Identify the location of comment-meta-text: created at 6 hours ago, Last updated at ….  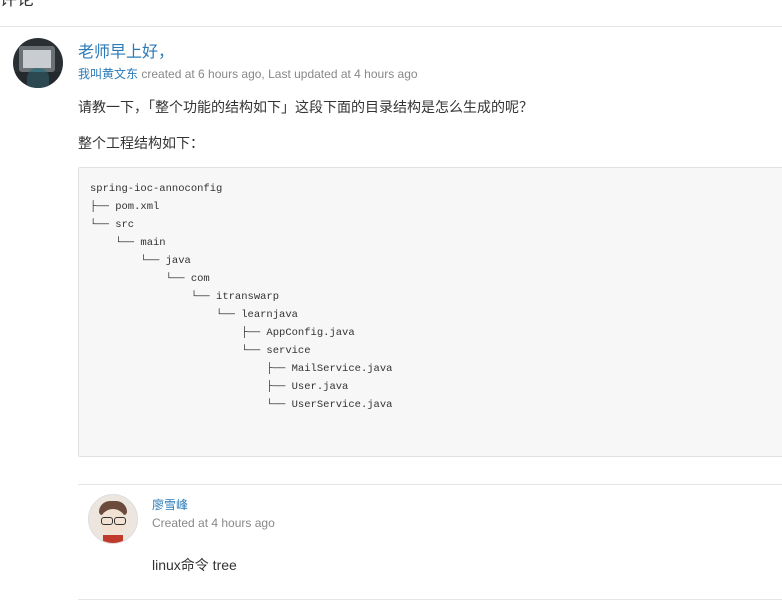
(278, 74).